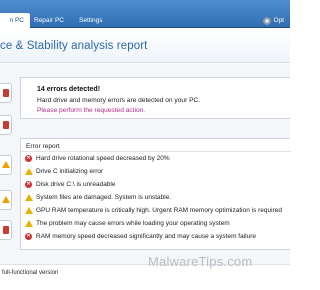  I want to click on options-label: Opt, so click(278, 20).